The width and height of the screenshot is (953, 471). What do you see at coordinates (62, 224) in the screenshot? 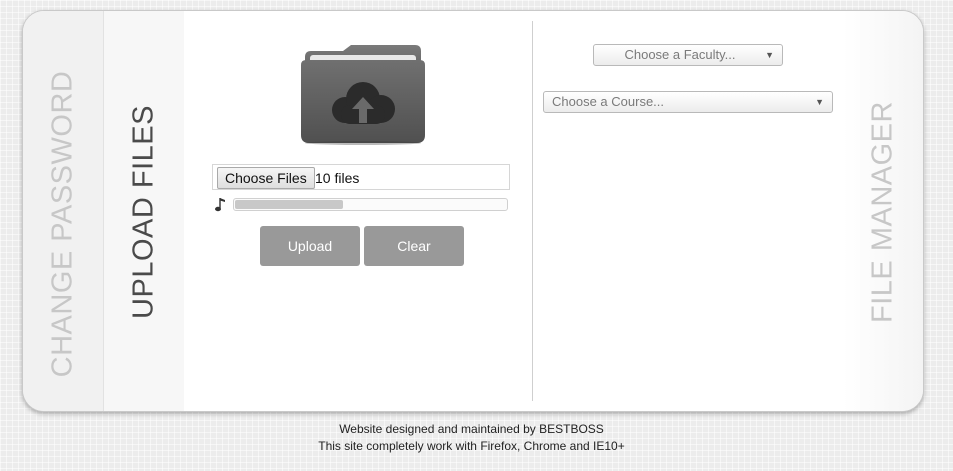
I see `tab-change-password-label: CHANGE PASSWORD` at bounding box center [62, 224].